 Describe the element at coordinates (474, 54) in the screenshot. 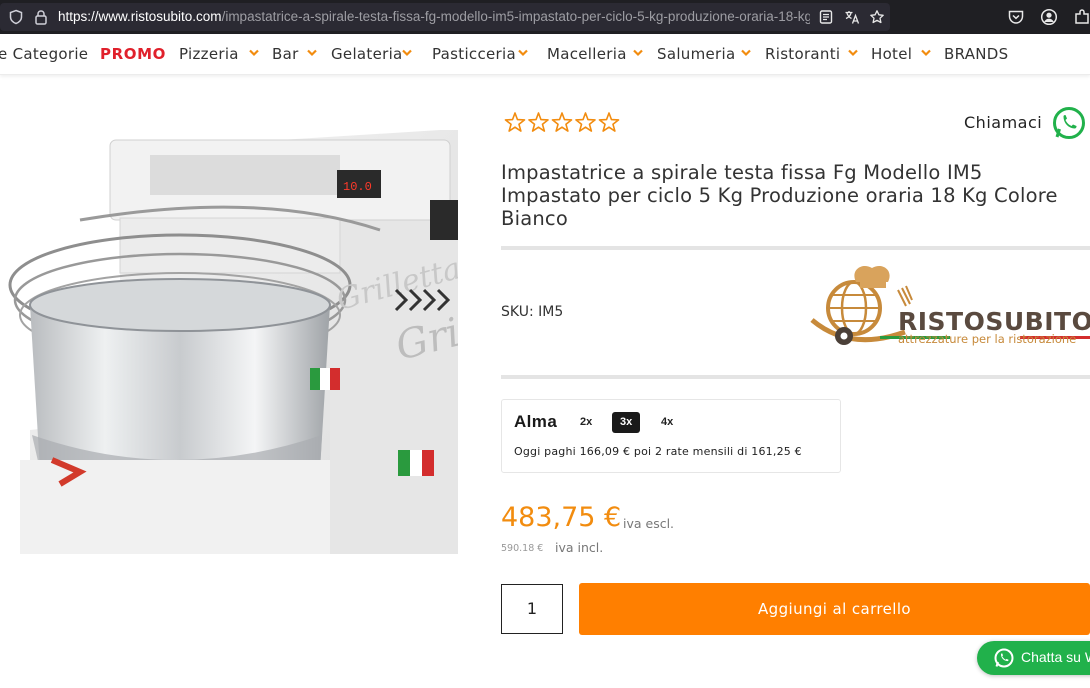

I see `nav-item-pasticceria: Pasticceria` at that location.